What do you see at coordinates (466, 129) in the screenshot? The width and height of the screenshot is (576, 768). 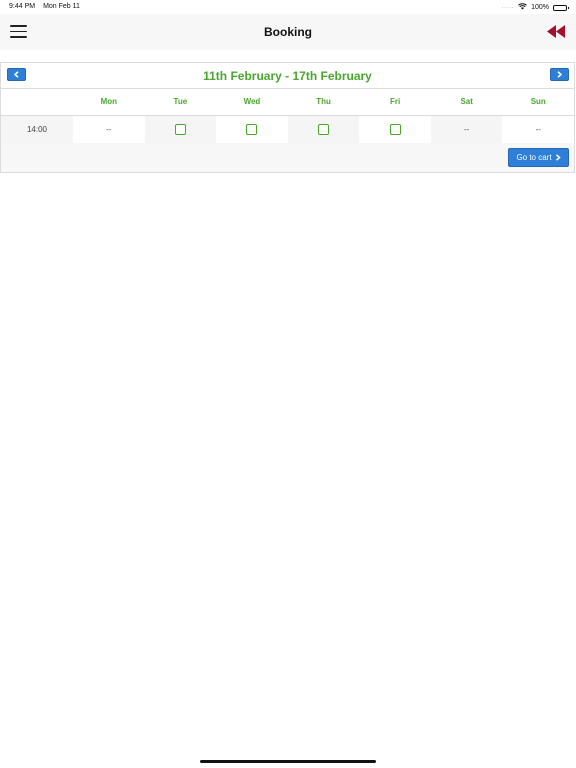 I see `slot-sat-unavailable: --` at bounding box center [466, 129].